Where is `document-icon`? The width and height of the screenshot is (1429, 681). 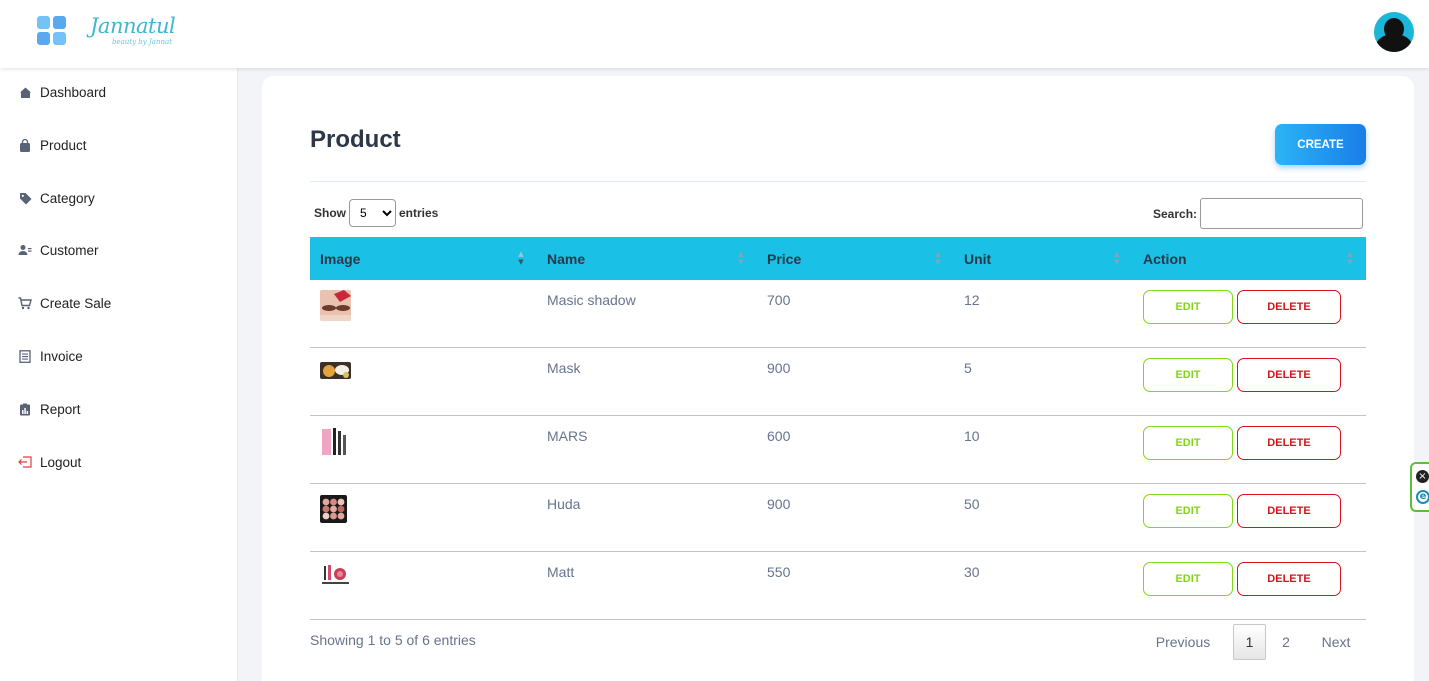 document-icon is located at coordinates (25, 356).